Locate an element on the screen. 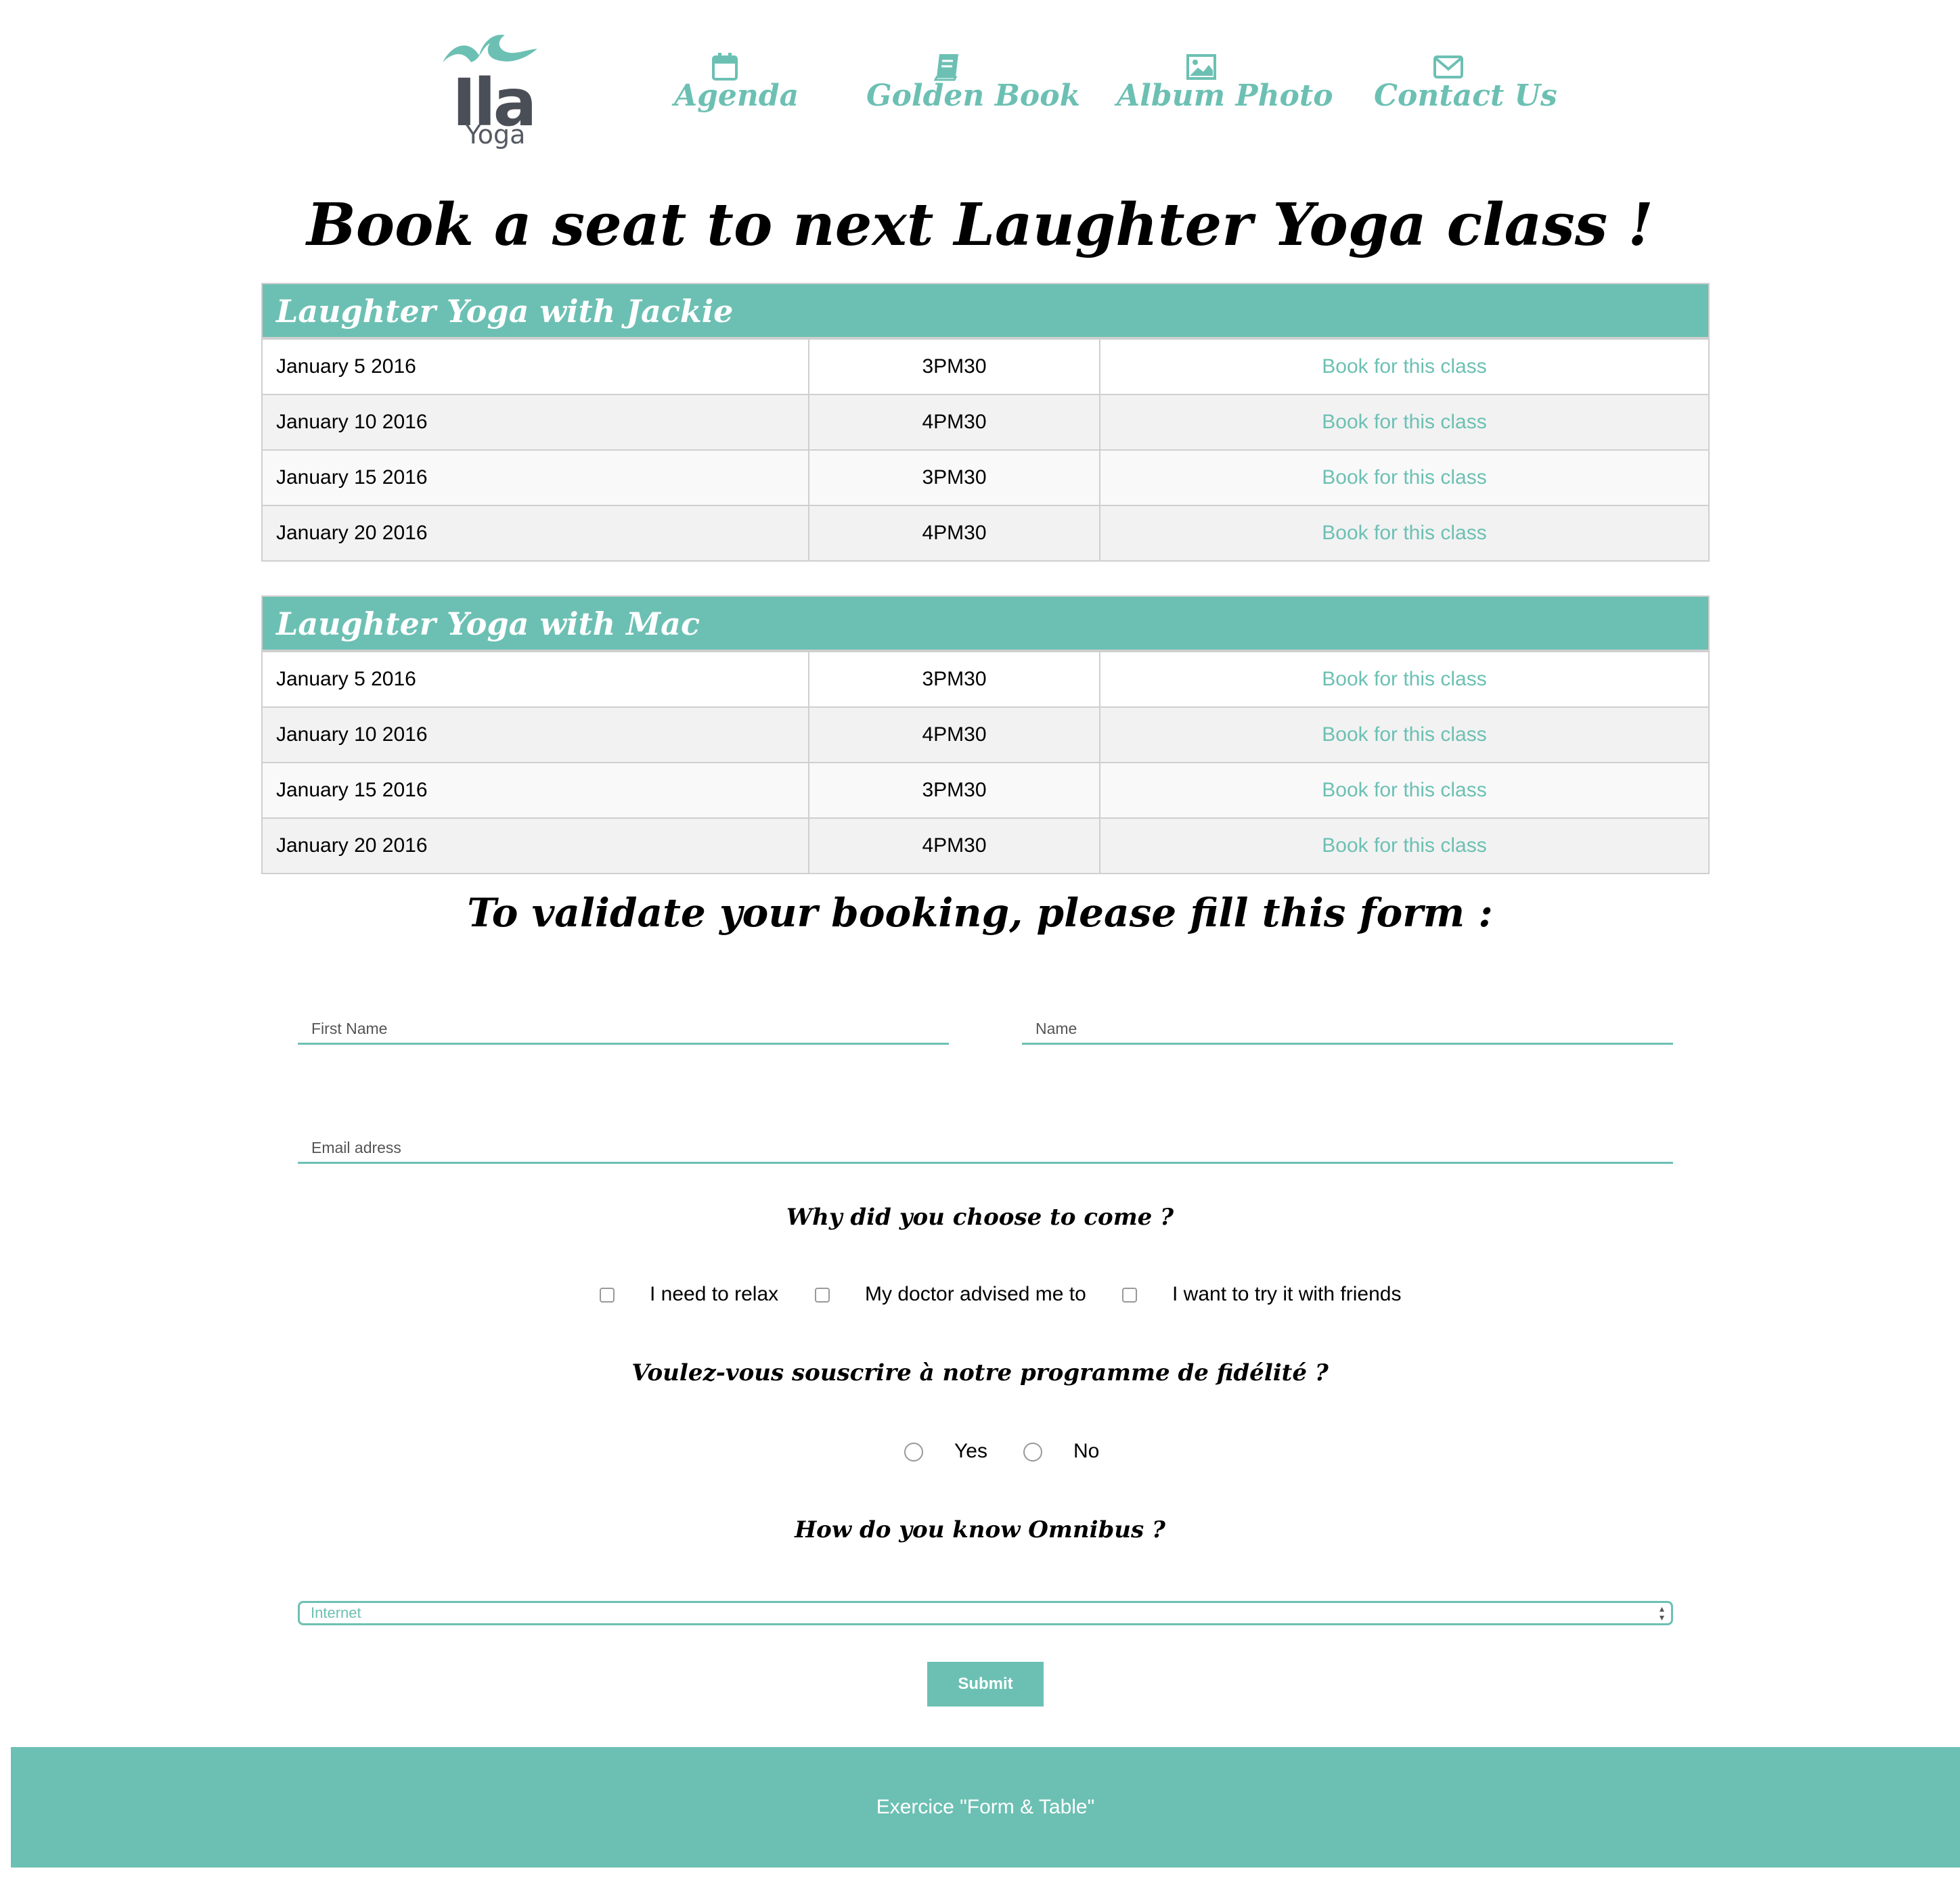 The width and height of the screenshot is (1960, 1877). name-field is located at coordinates (1347, 1027).